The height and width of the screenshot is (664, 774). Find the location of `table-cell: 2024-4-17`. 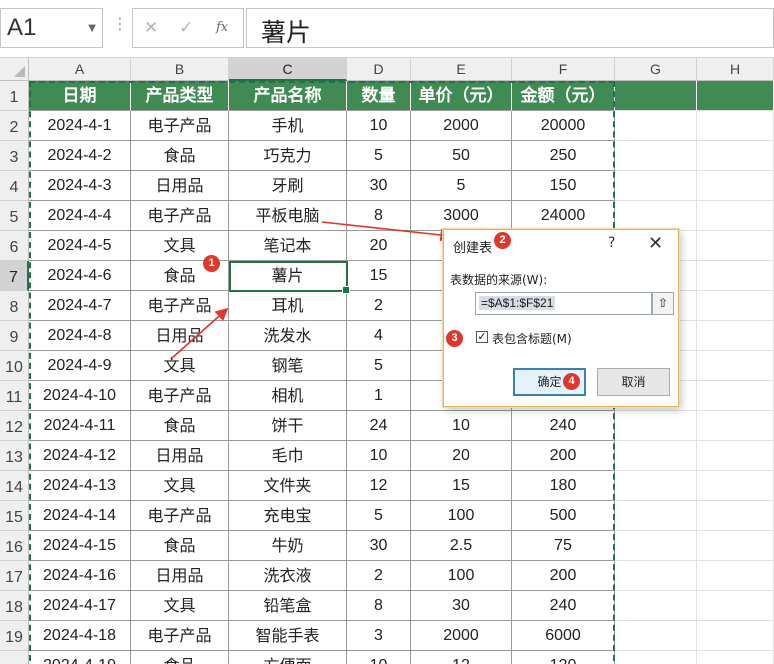

table-cell: 2024-4-17 is located at coordinates (80, 606).